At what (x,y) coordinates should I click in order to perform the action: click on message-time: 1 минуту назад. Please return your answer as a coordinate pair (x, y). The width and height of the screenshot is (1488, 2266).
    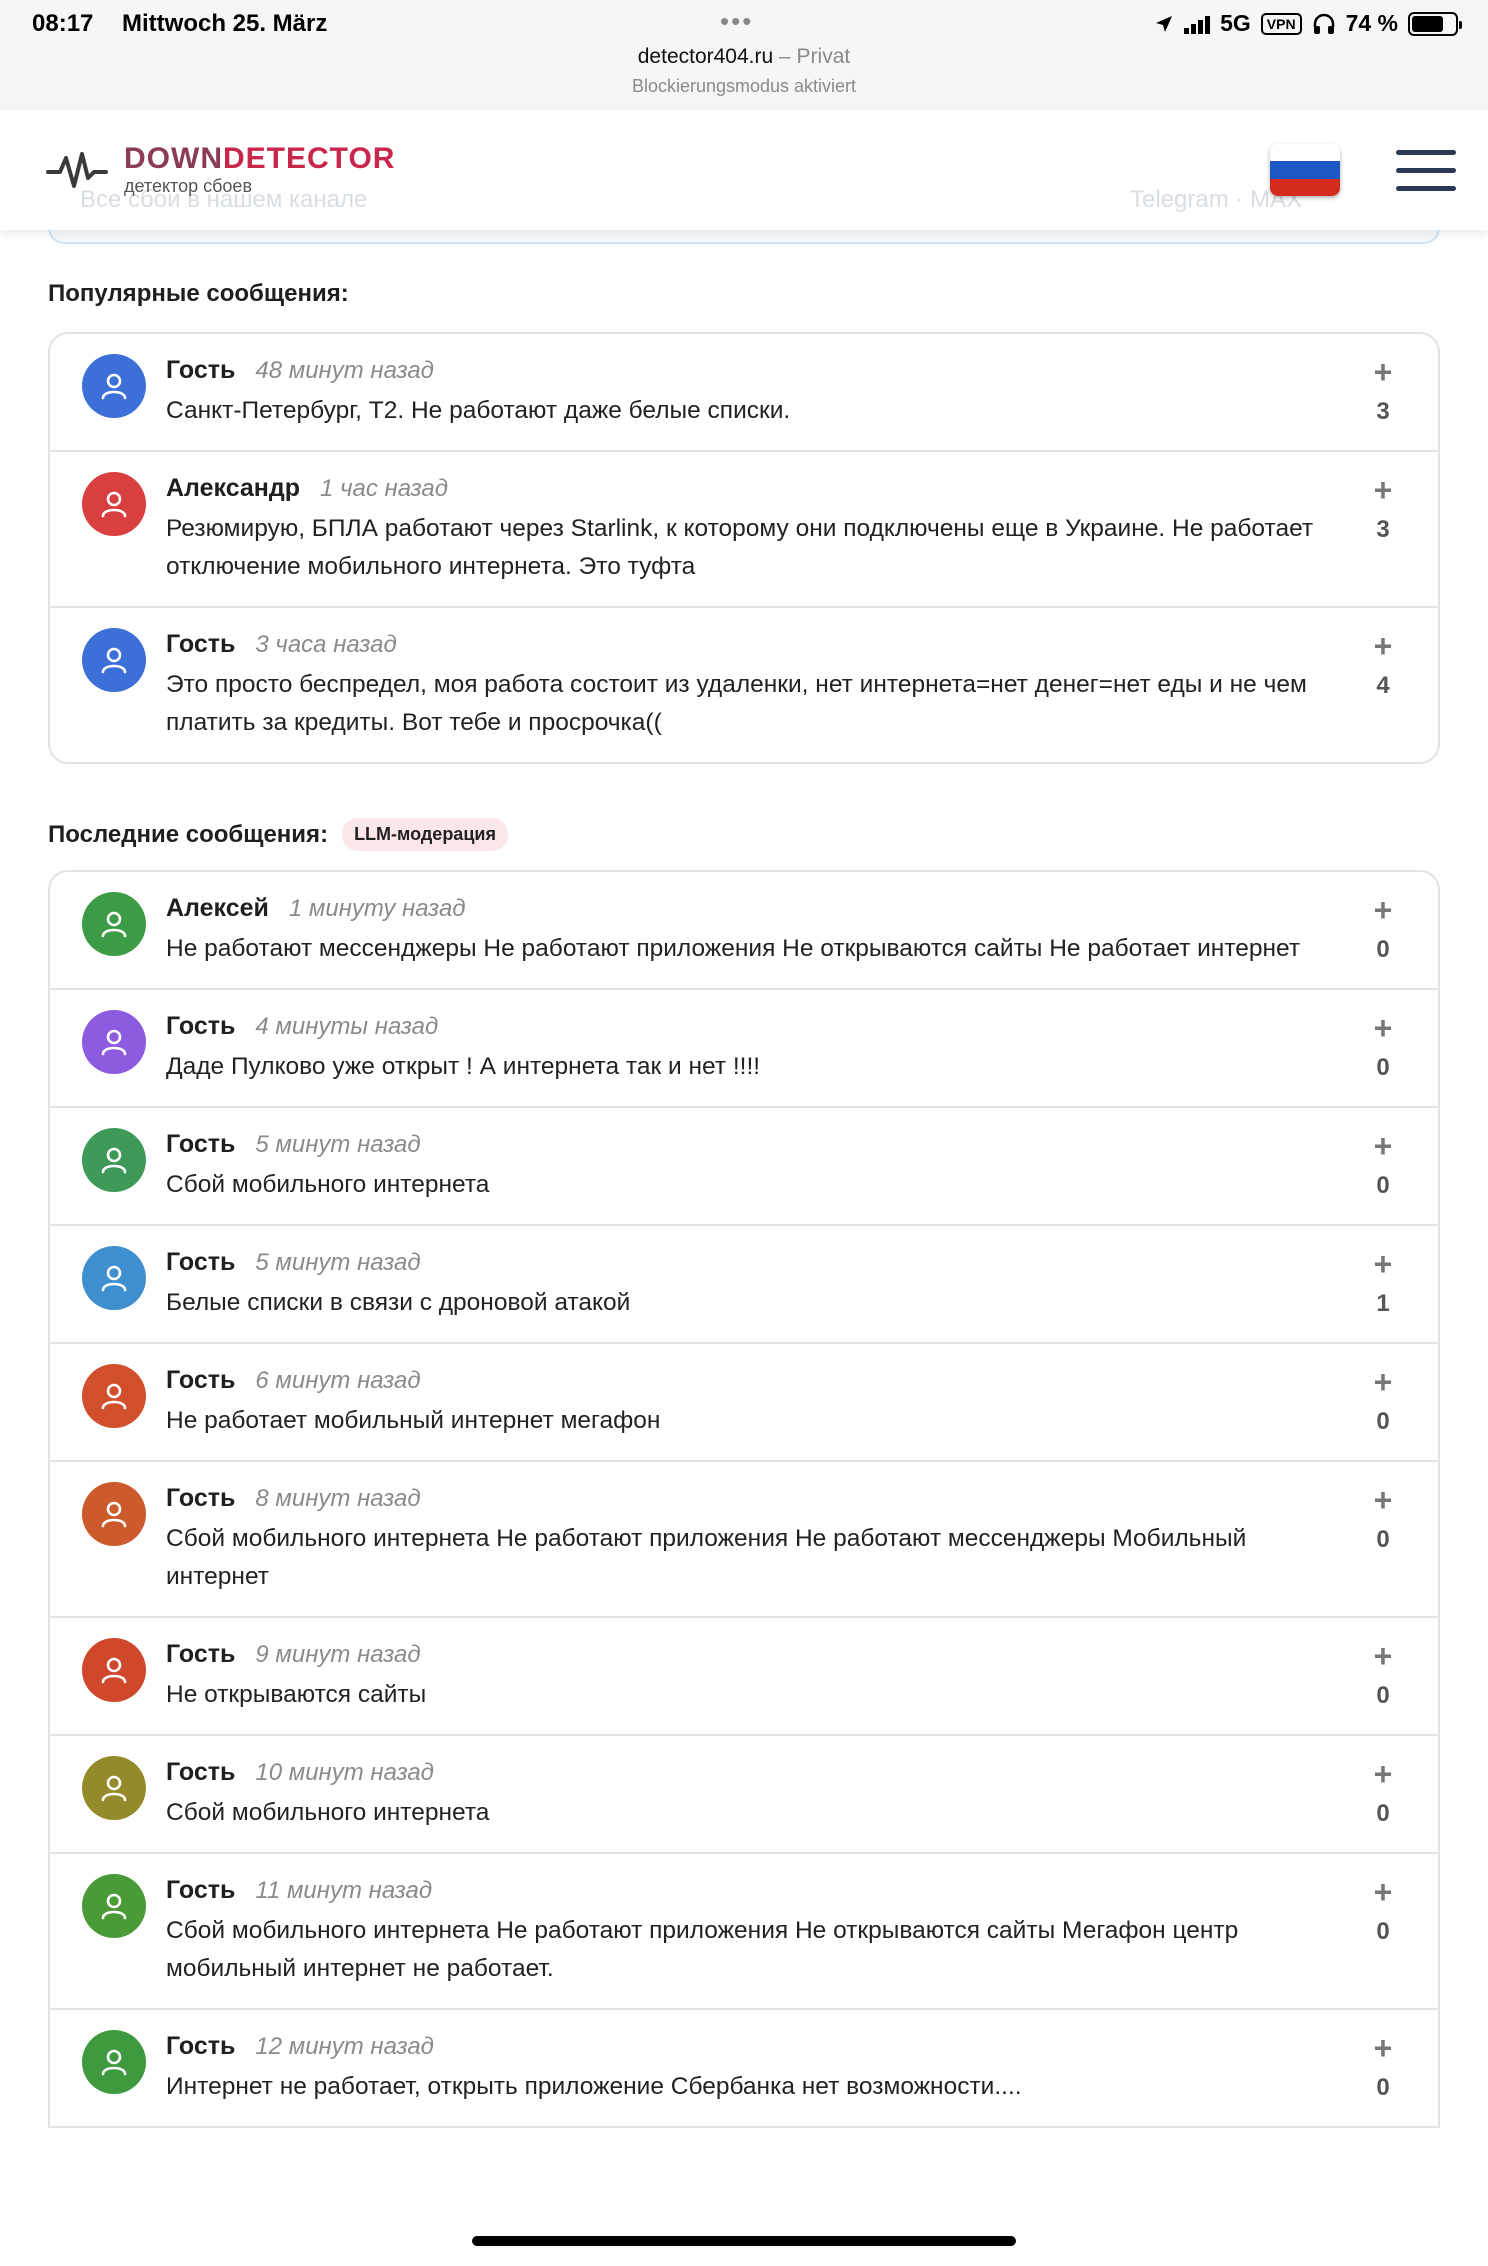
    Looking at the image, I should click on (377, 908).